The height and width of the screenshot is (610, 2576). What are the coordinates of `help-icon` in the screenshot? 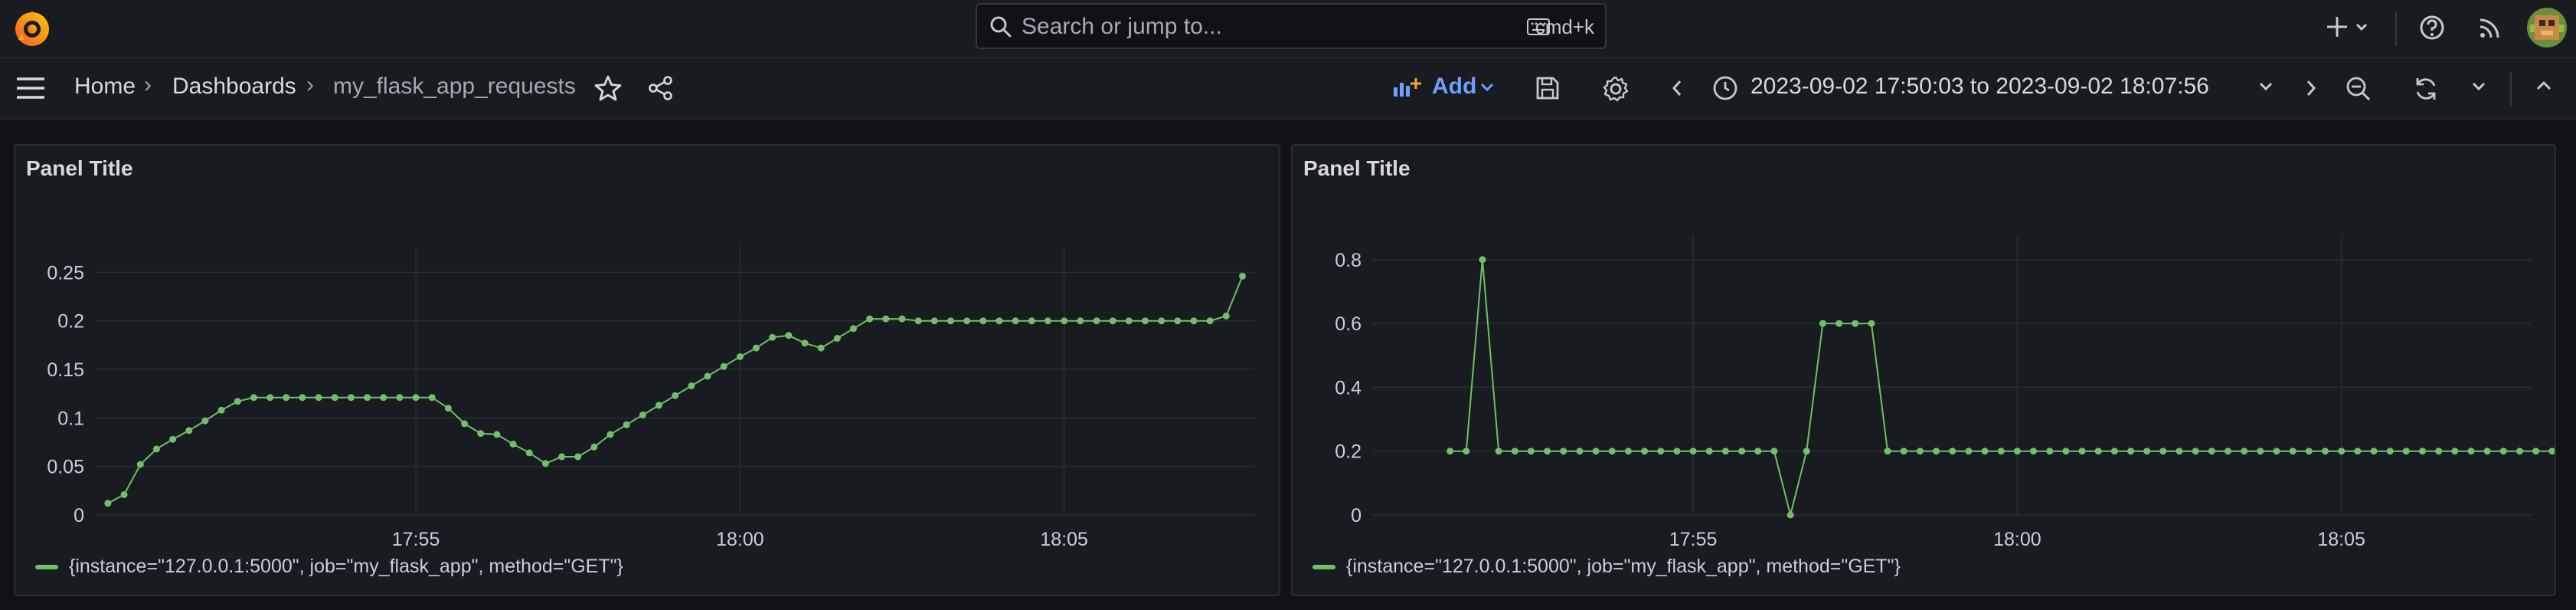 It's located at (2432, 30).